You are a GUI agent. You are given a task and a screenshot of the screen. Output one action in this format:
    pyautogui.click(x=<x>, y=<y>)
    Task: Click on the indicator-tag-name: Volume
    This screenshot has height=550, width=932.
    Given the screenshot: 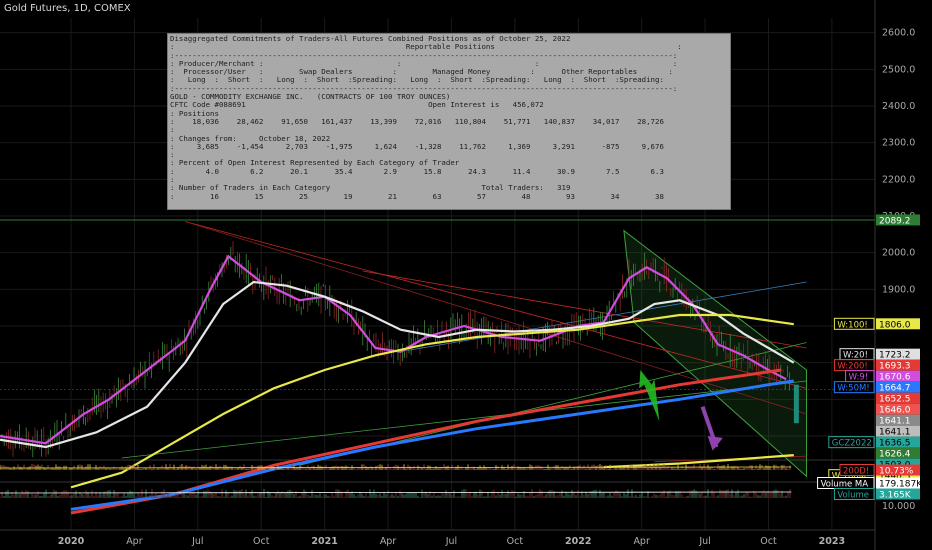 What is the action you would take?
    pyautogui.click(x=853, y=496)
    